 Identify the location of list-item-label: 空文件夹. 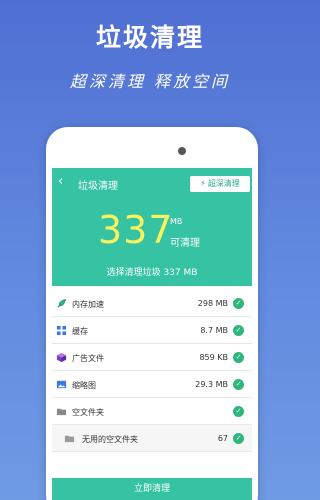
(88, 412).